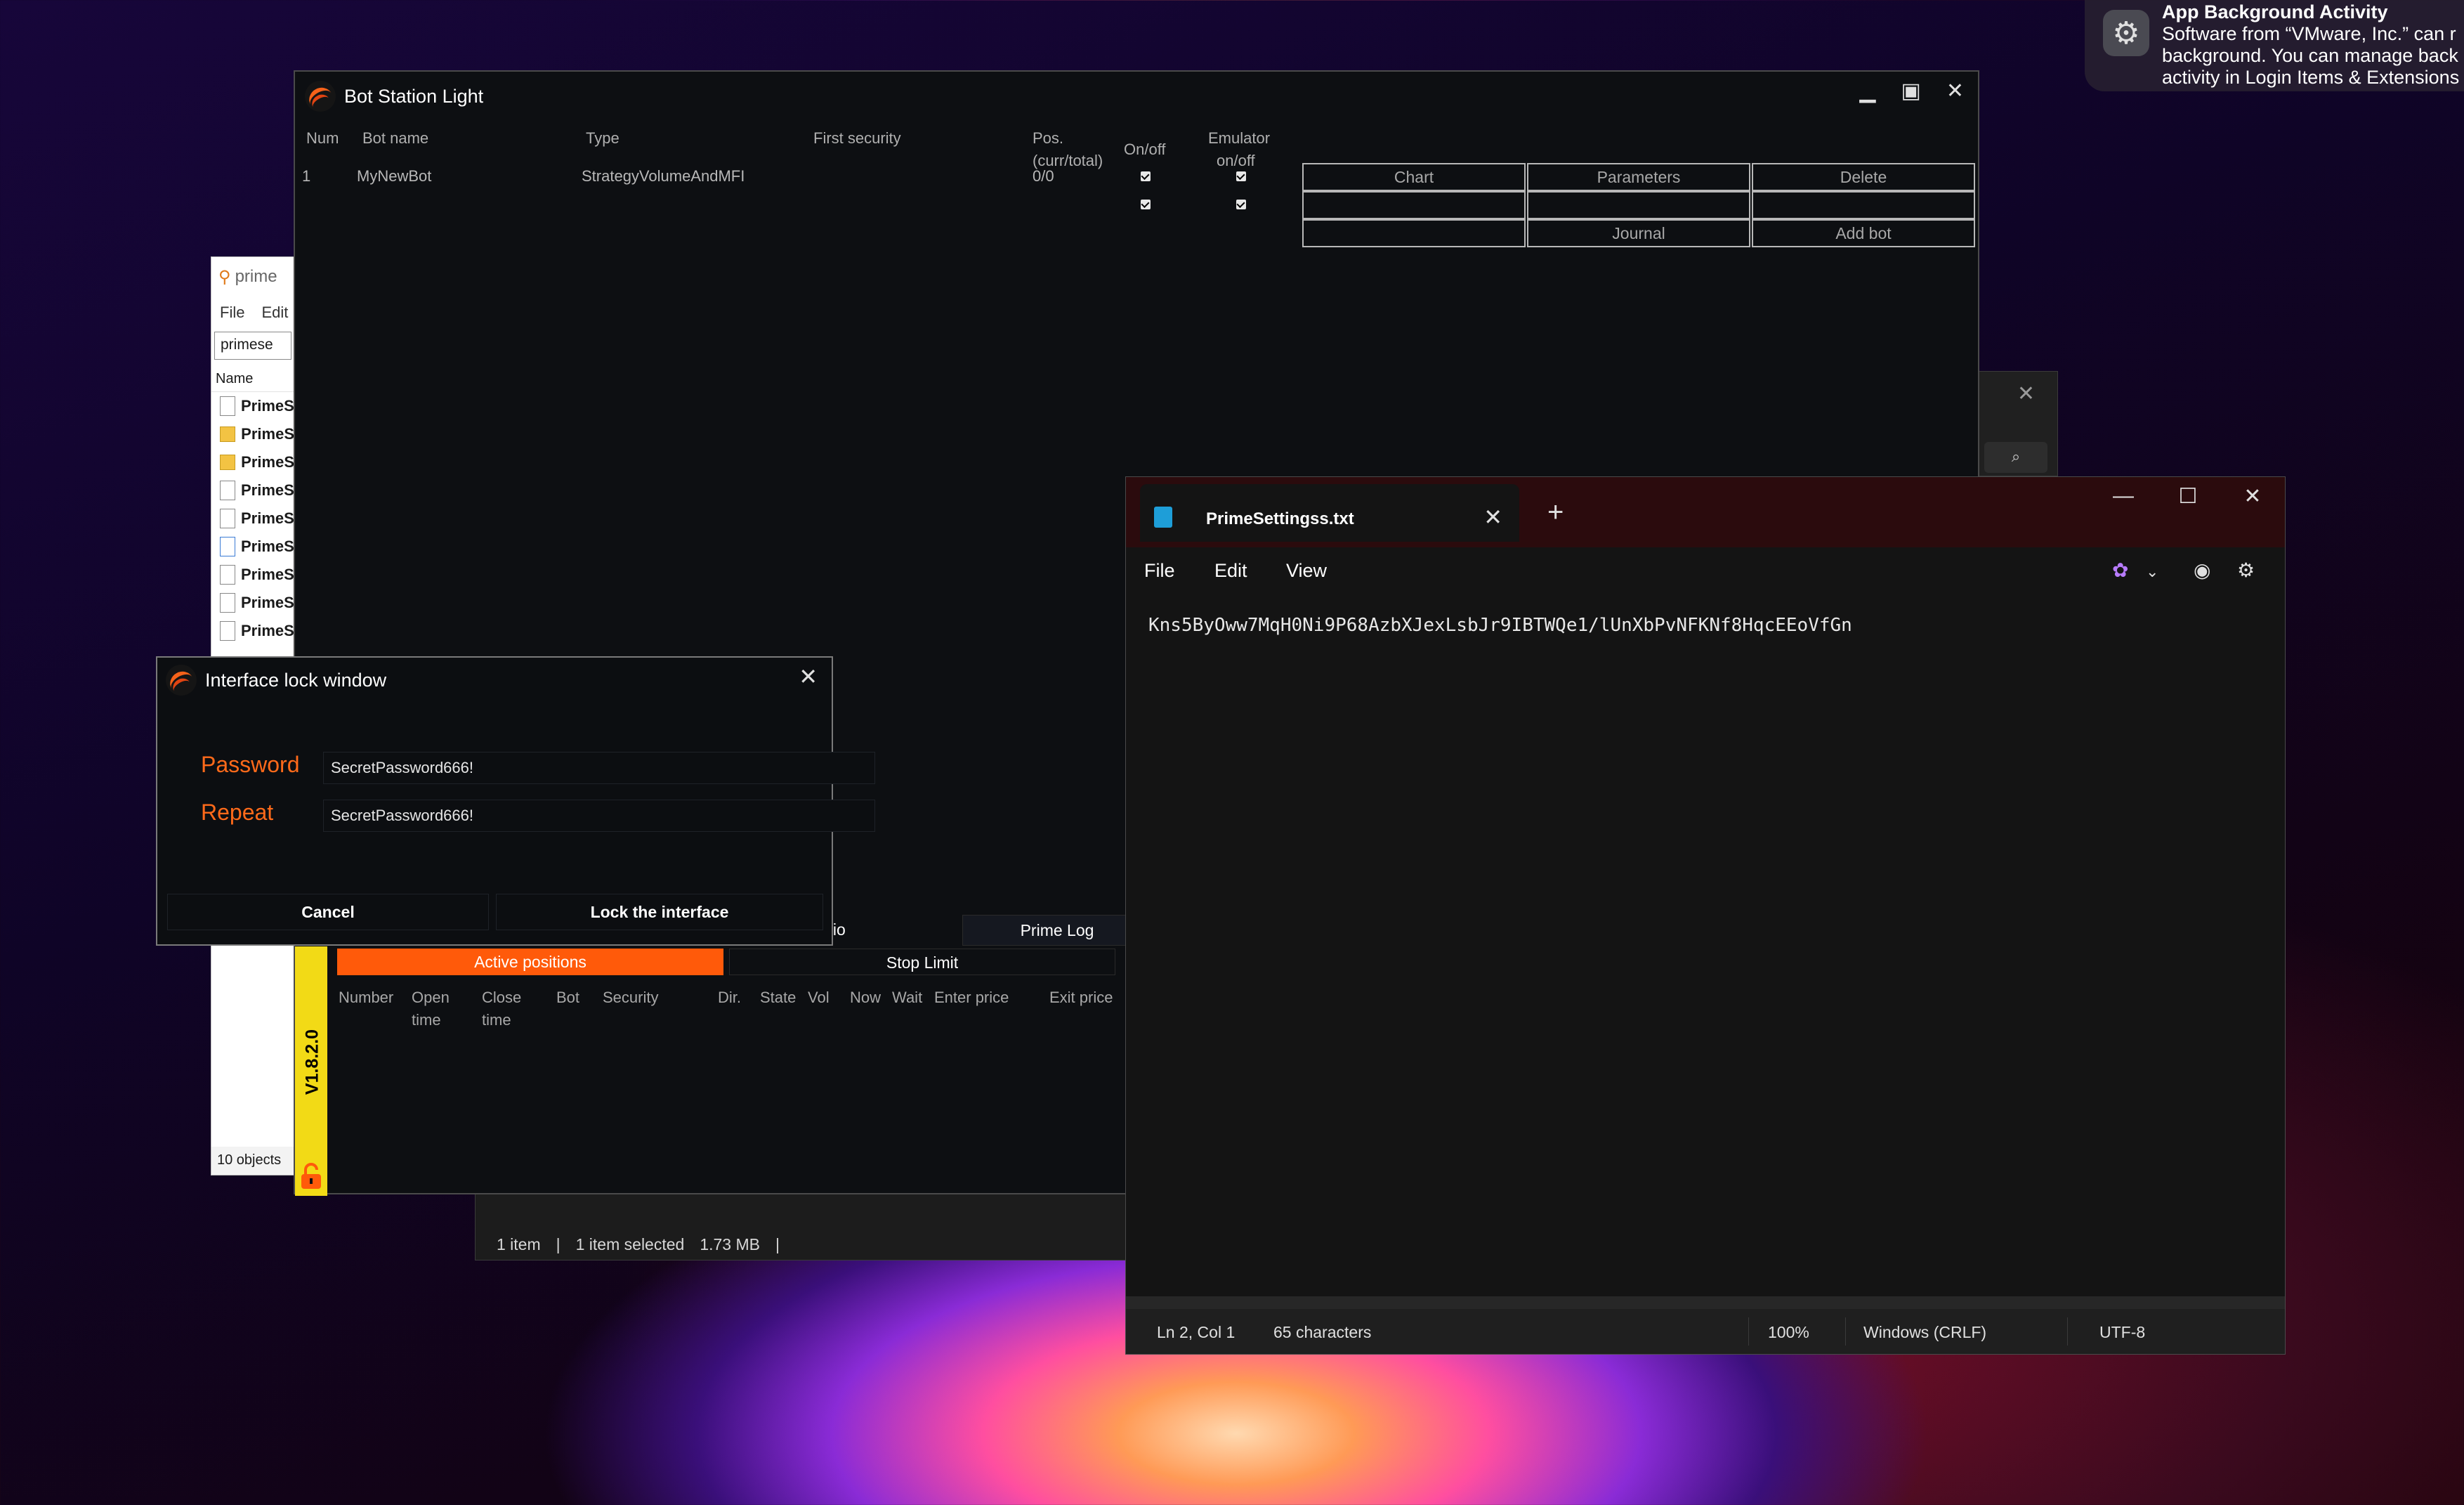 This screenshot has height=1505, width=2464. Describe the element at coordinates (267, 518) in the screenshot. I see `list-item-label: PrimeS` at that location.